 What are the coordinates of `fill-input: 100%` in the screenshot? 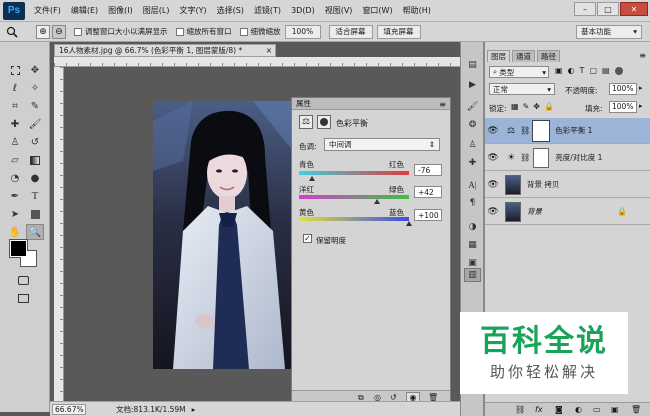 It's located at (623, 107).